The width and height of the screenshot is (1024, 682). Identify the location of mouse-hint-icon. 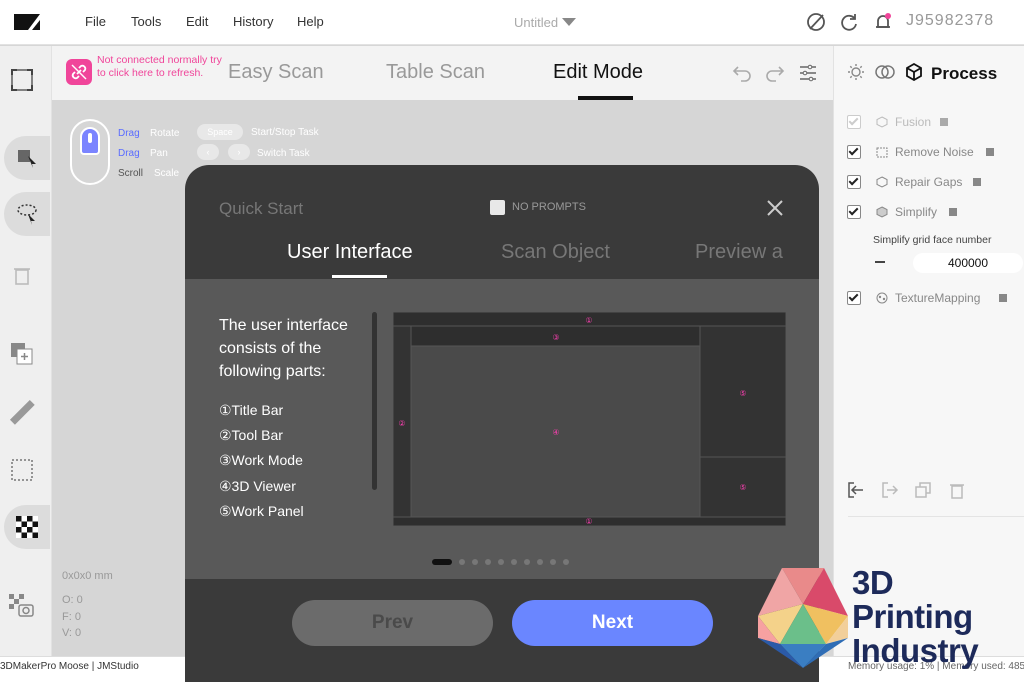
(90, 152).